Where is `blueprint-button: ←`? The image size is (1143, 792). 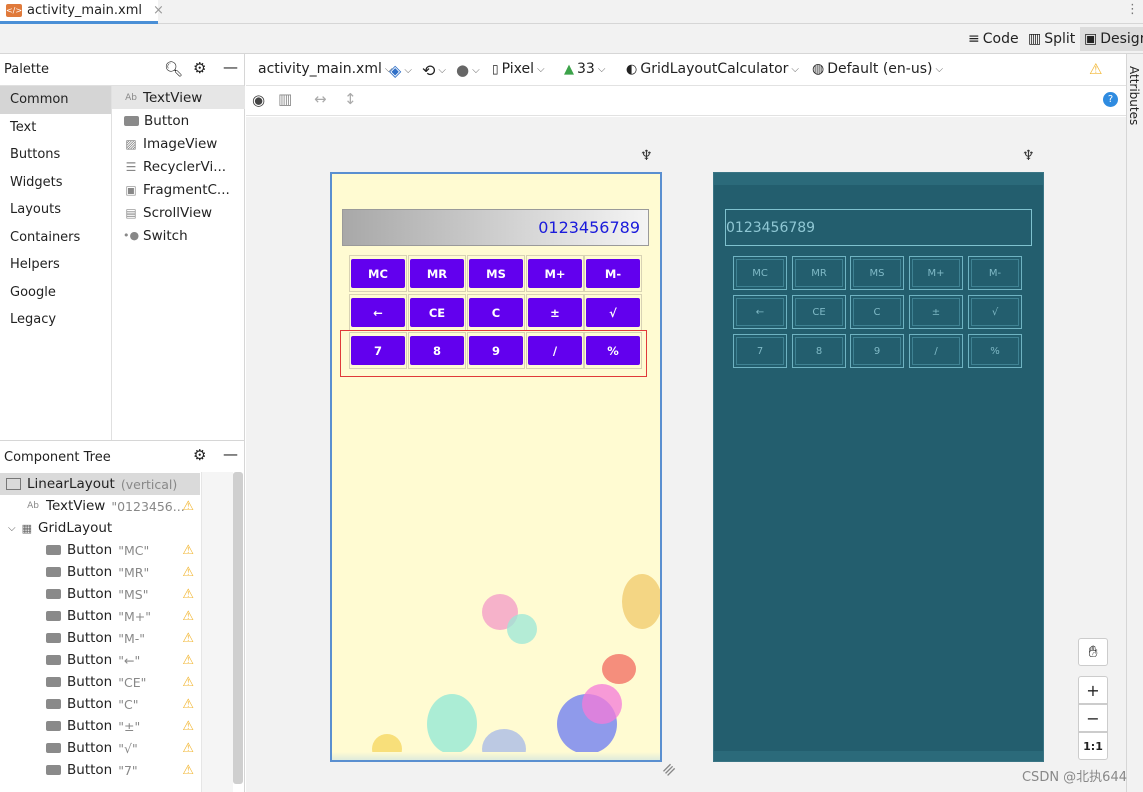
blueprint-button: ← is located at coordinates (760, 312).